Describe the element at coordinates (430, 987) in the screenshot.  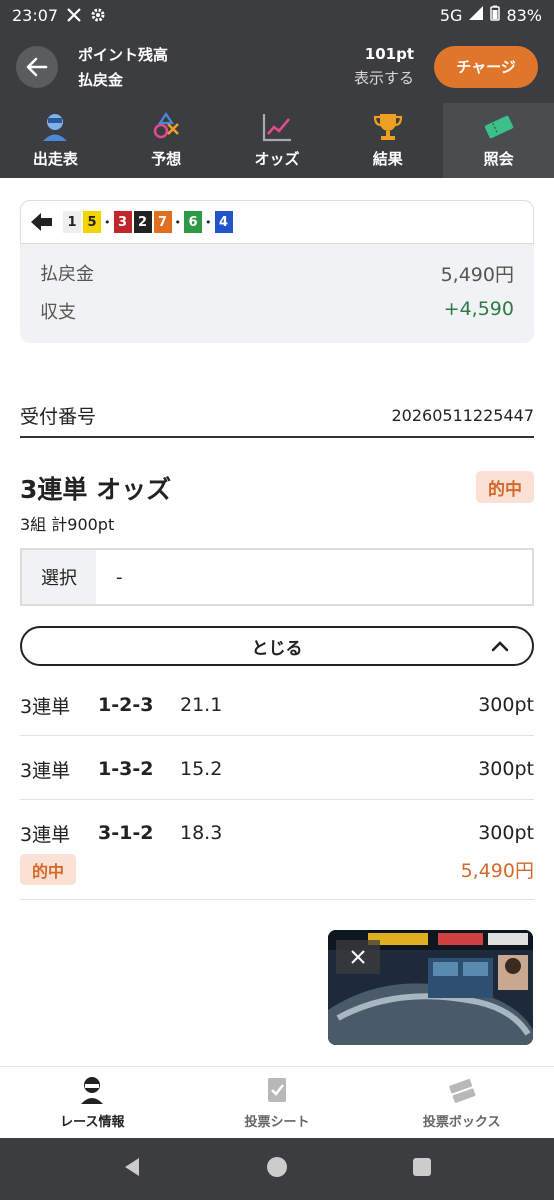
I see `live-video-player` at that location.